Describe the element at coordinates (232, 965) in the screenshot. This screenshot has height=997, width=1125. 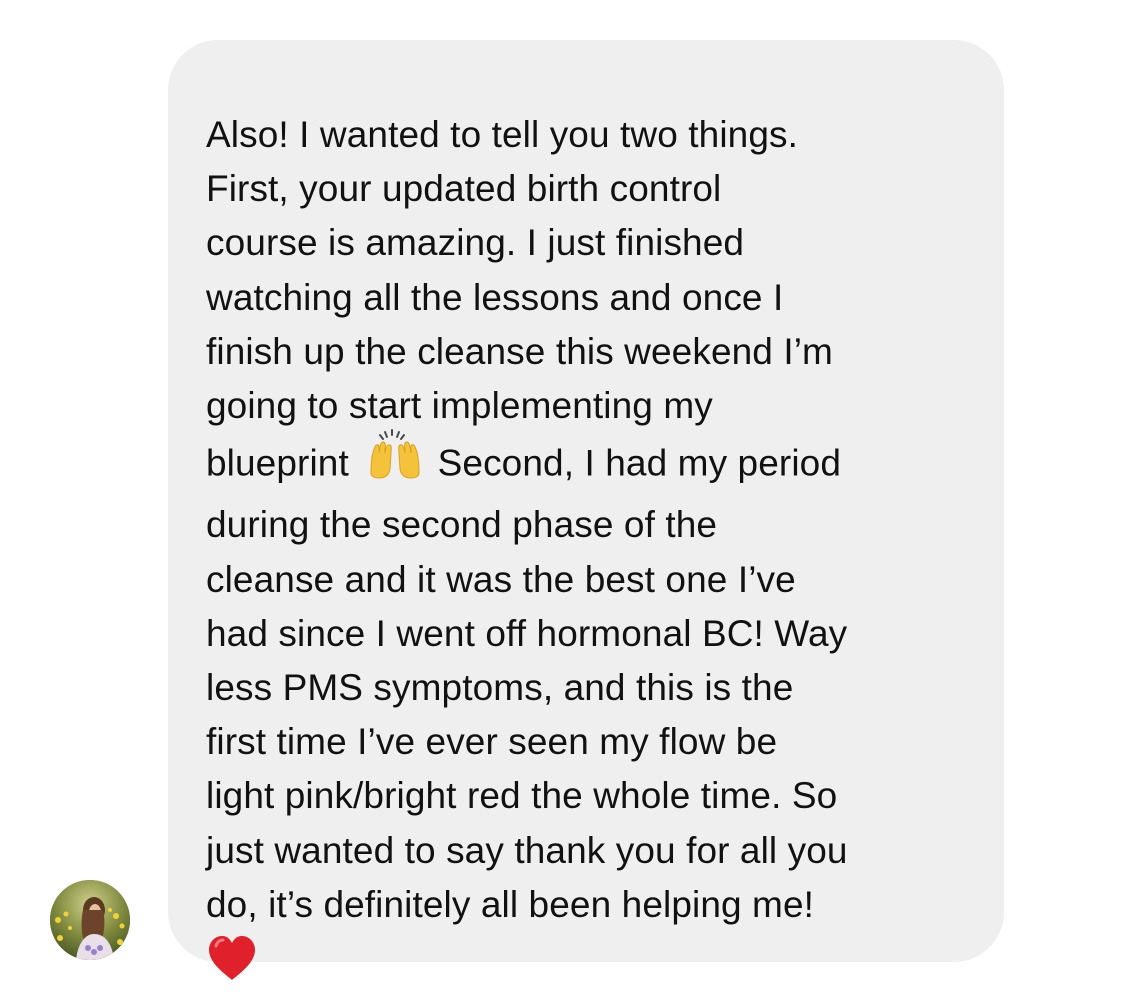
I see `red-heart-icon` at that location.